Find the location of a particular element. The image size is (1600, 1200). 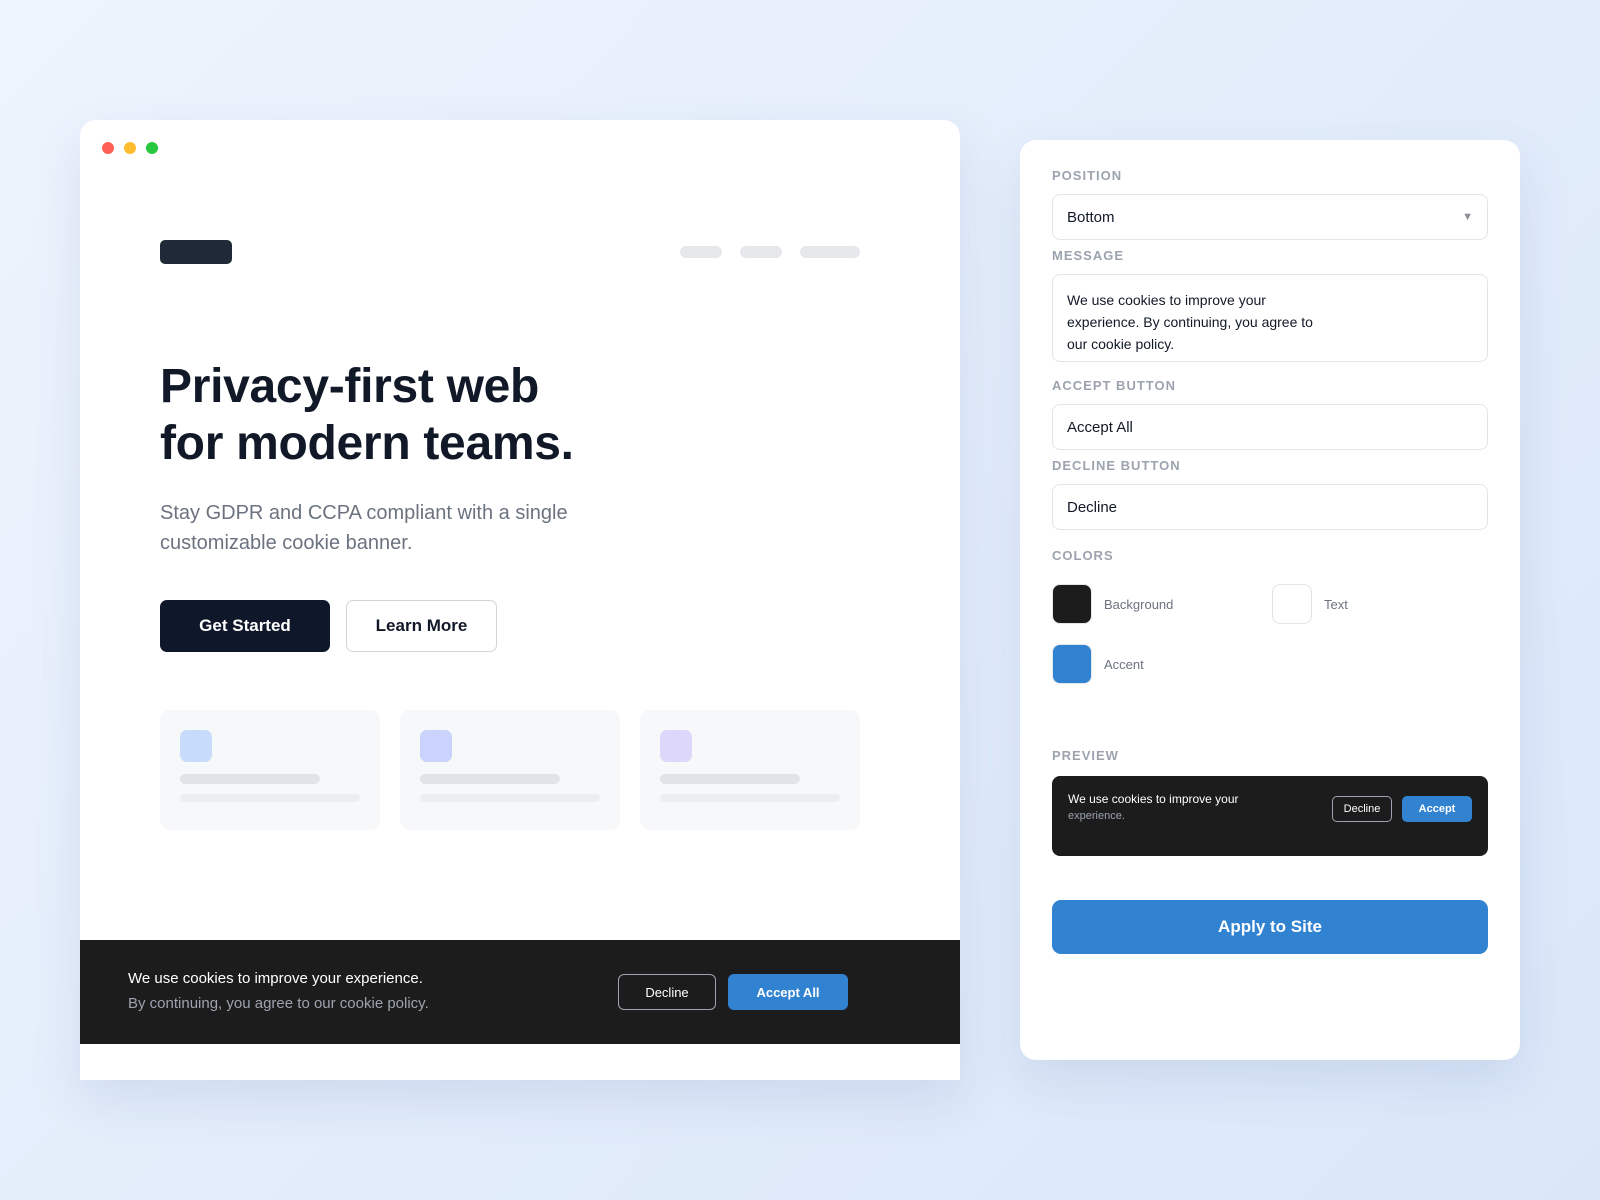

preview-decline-button: Decline is located at coordinates (1362, 809).